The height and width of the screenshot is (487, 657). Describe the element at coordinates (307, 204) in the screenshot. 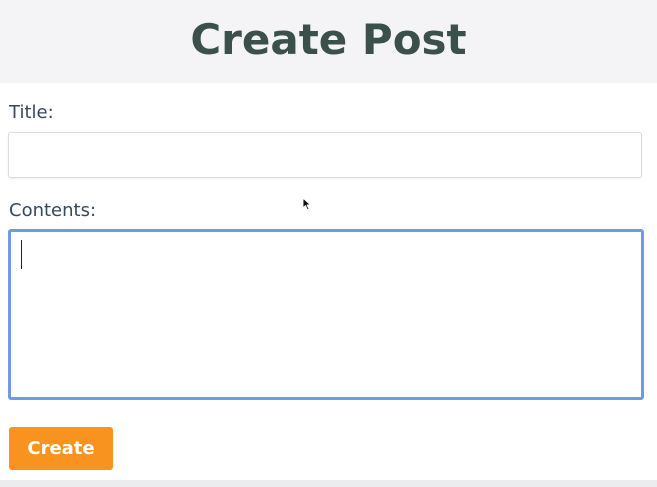

I see `mouse-pointer-icon` at that location.